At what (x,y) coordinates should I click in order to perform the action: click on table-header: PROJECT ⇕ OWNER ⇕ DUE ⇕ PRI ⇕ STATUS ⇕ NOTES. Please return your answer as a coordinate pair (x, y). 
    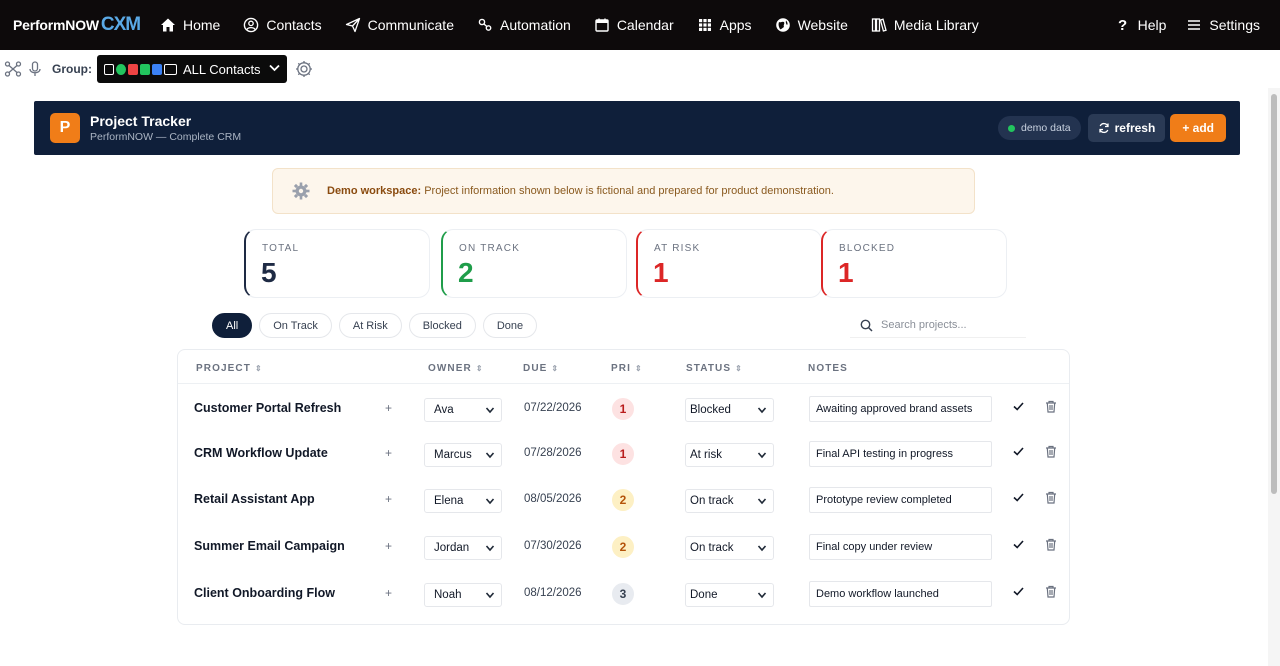
    Looking at the image, I should click on (623, 367).